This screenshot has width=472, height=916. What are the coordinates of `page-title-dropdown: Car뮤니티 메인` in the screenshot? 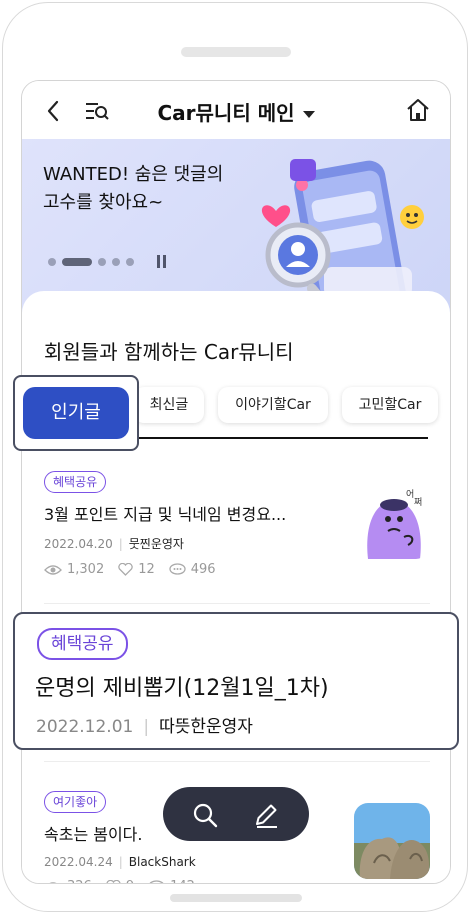 It's located at (236, 111).